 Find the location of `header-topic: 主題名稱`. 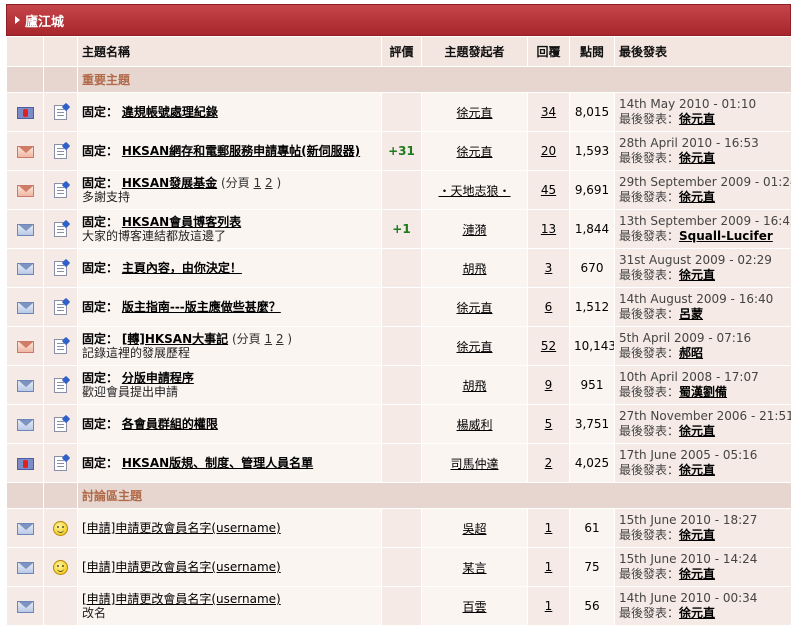

header-topic: 主題名稱 is located at coordinates (229, 51).